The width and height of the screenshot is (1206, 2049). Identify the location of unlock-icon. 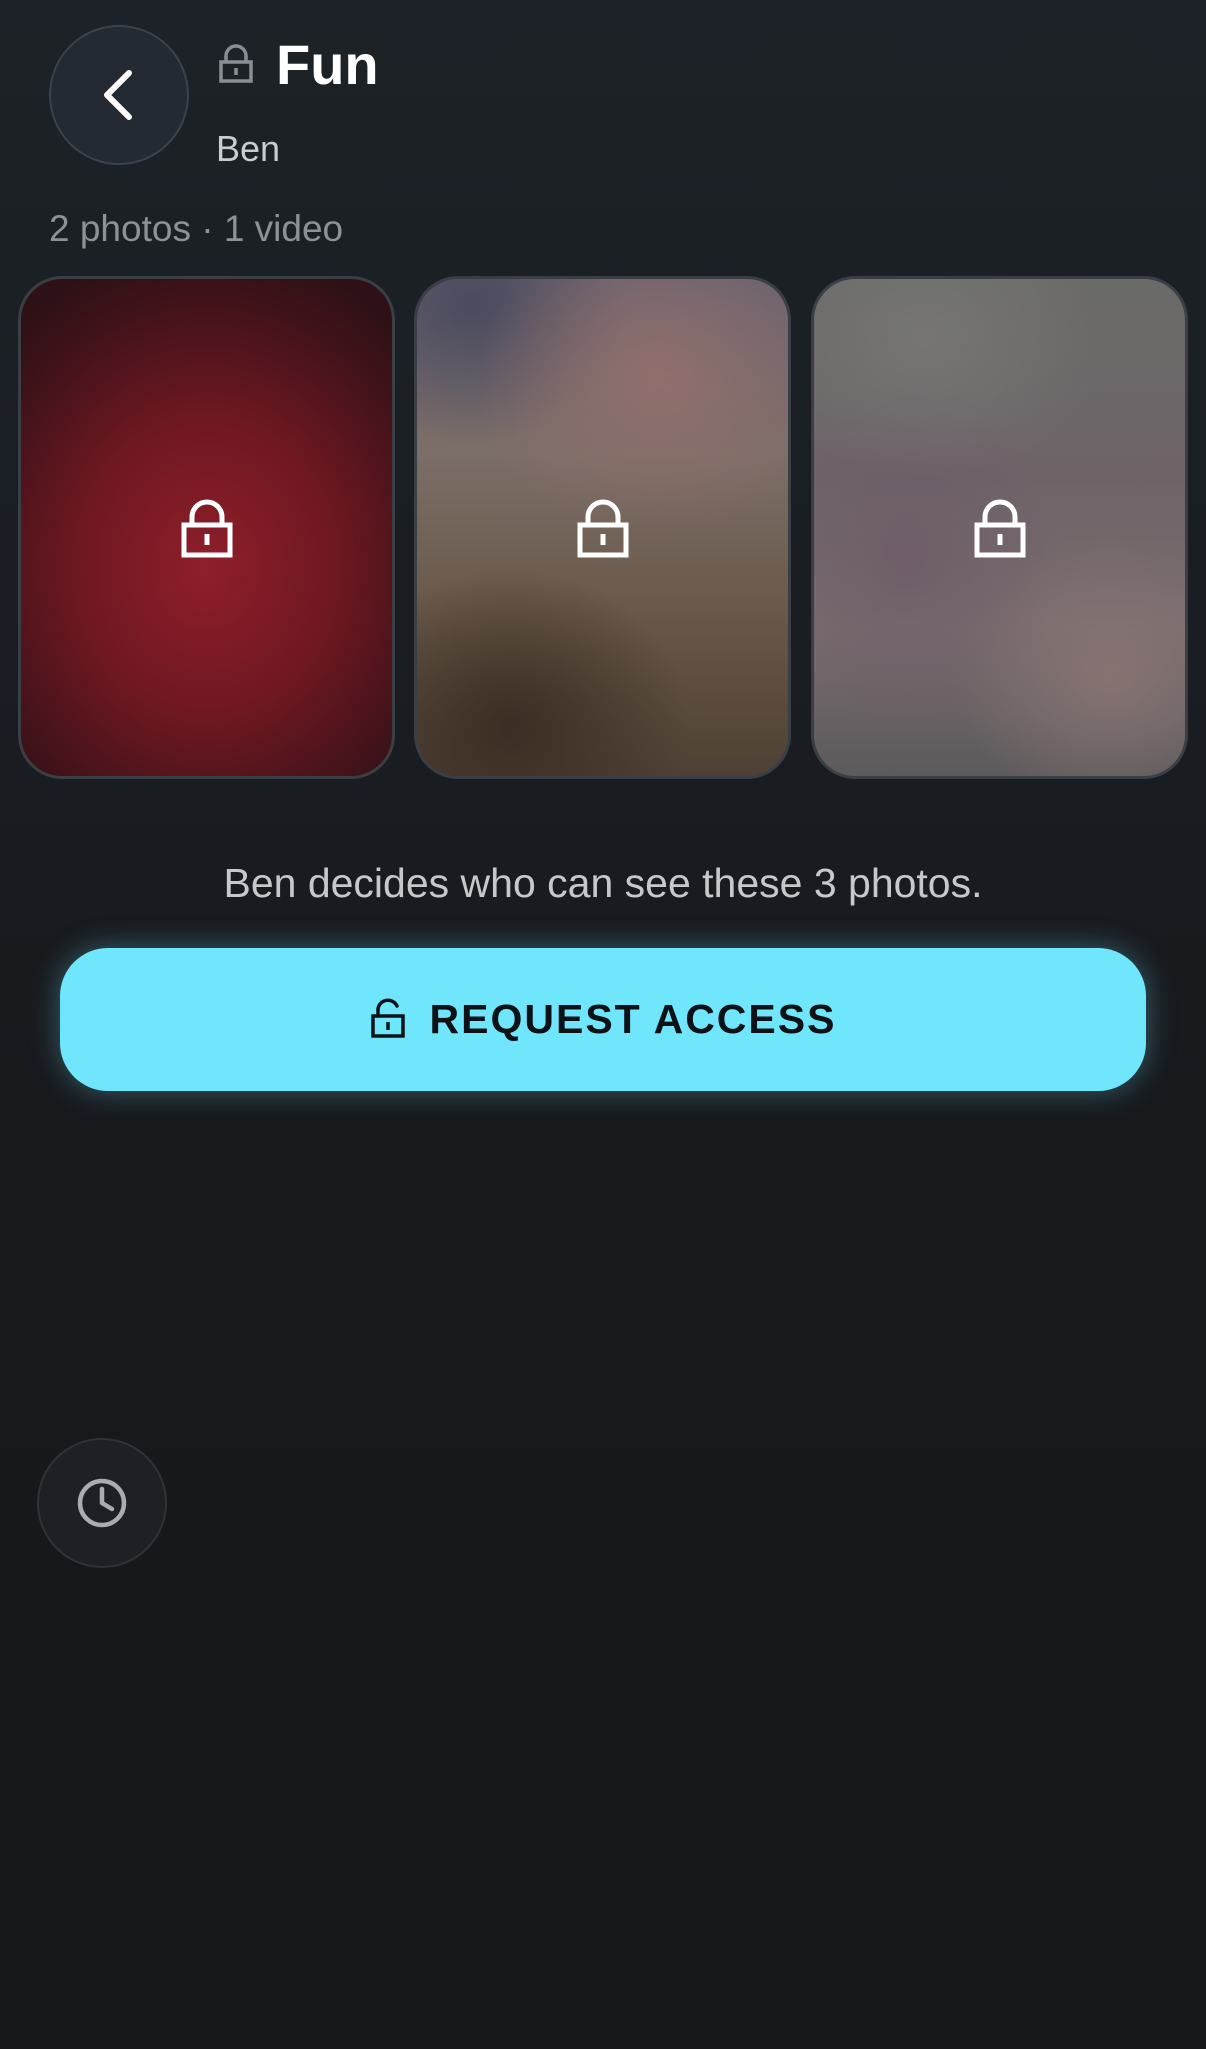
(387, 1018).